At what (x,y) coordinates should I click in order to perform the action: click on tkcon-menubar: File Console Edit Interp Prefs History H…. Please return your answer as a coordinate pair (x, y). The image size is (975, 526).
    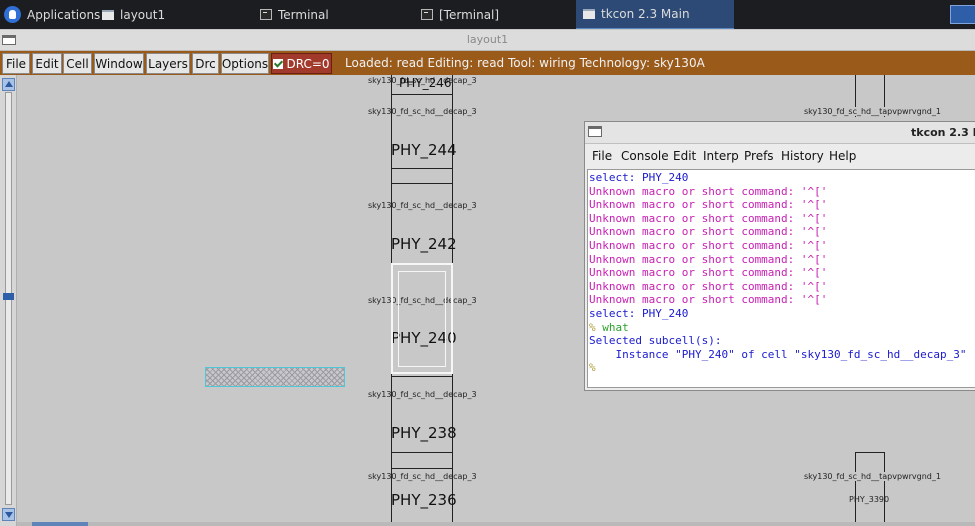
    Looking at the image, I should click on (780, 156).